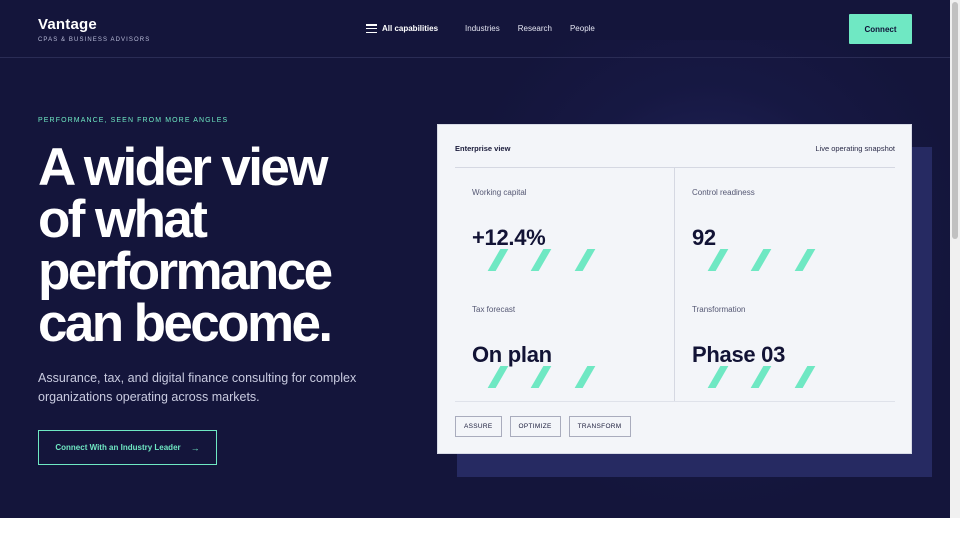 Image resolution: width=960 pixels, height=540 pixels. Describe the element at coordinates (123, 219) in the screenshot. I see `headline-line: of what` at that location.